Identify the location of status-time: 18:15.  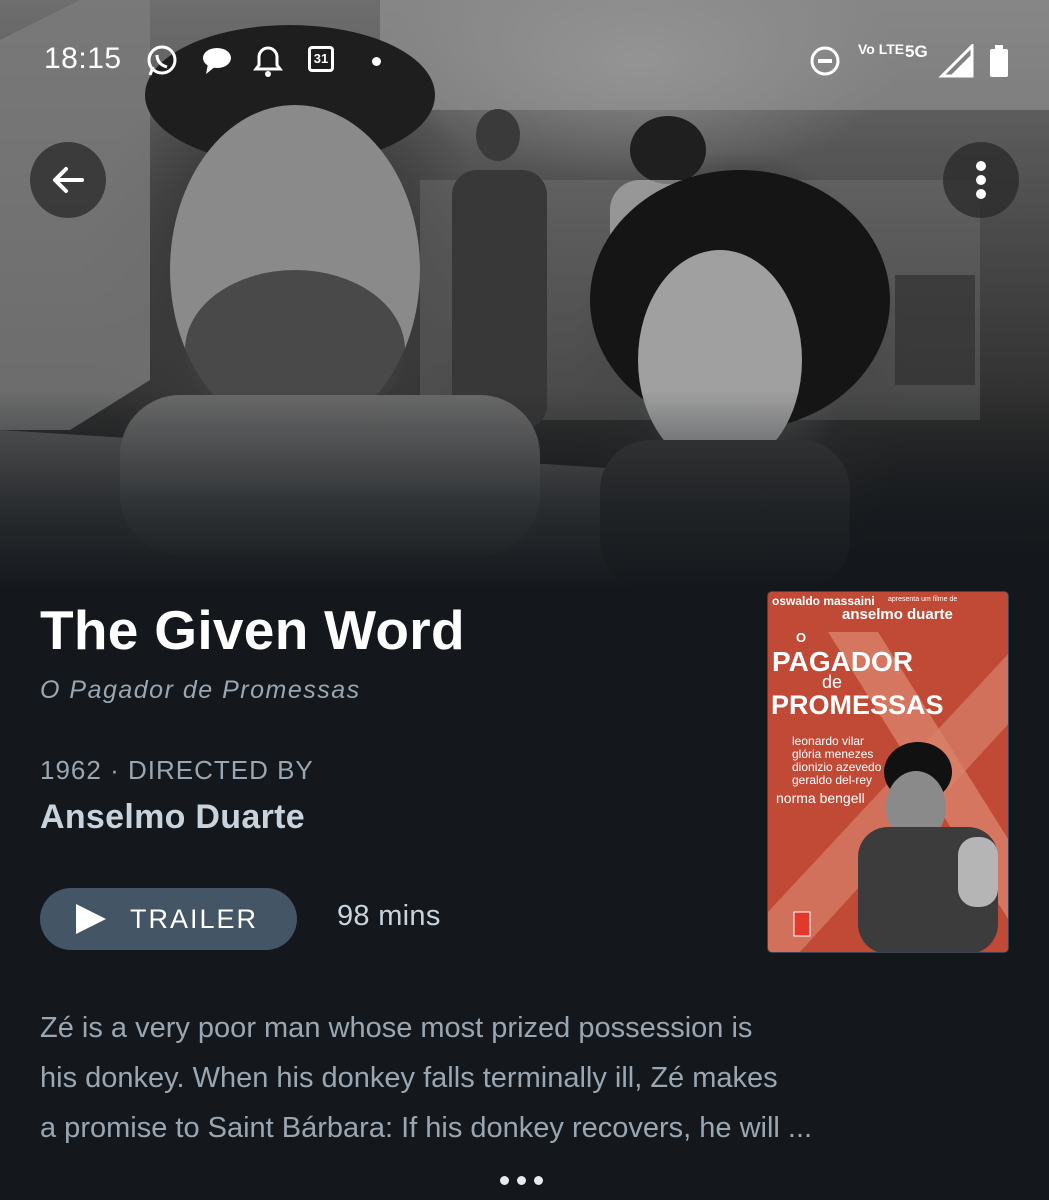
(83, 58).